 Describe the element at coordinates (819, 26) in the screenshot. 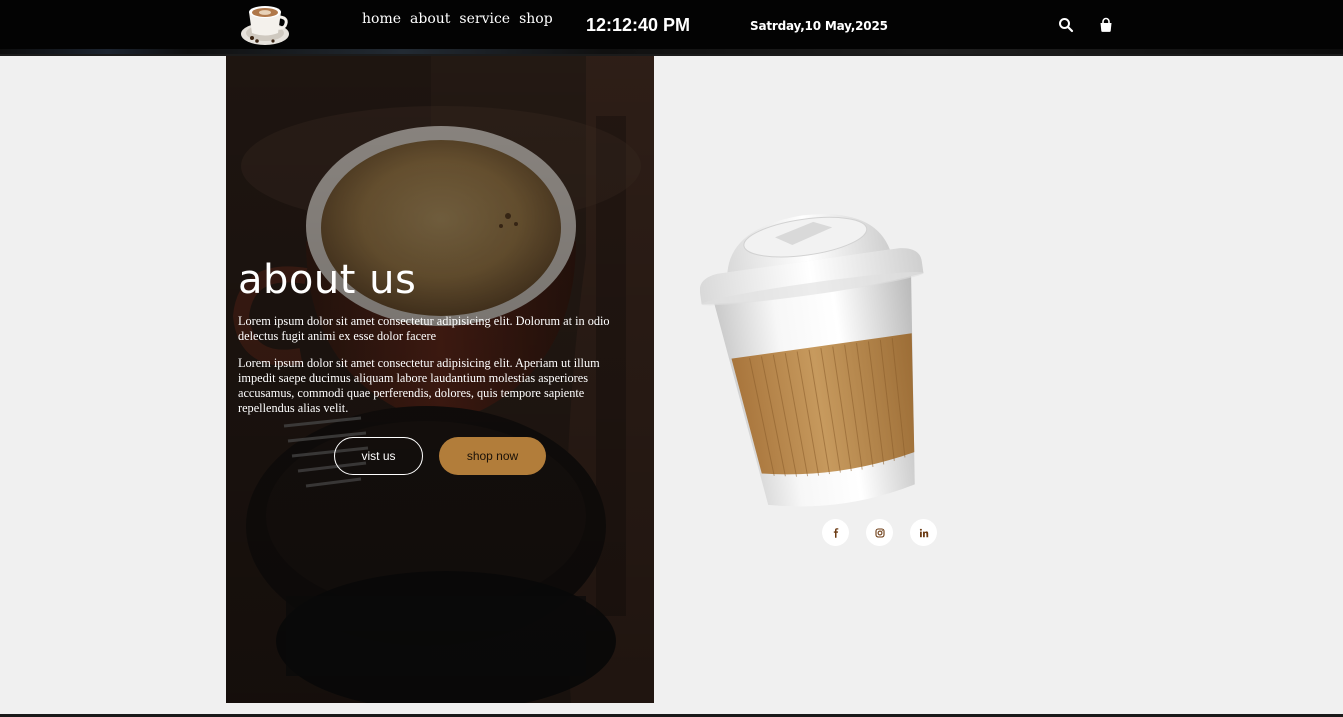

I see `date-display: Satrday,10 May,2025` at that location.